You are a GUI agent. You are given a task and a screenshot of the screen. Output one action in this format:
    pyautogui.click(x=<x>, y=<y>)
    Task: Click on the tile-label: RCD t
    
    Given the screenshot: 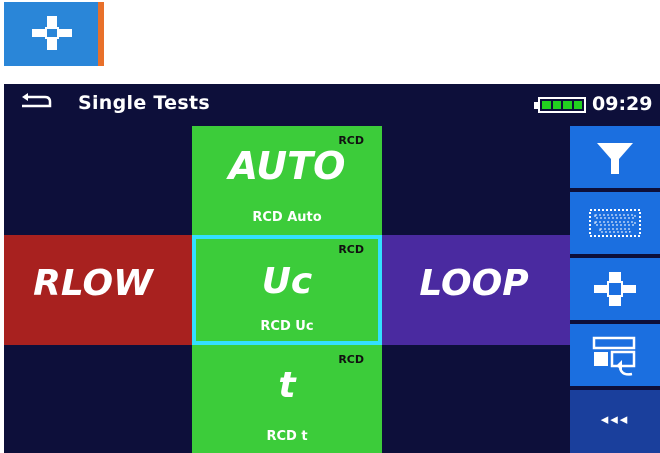 What is the action you would take?
    pyautogui.click(x=287, y=436)
    